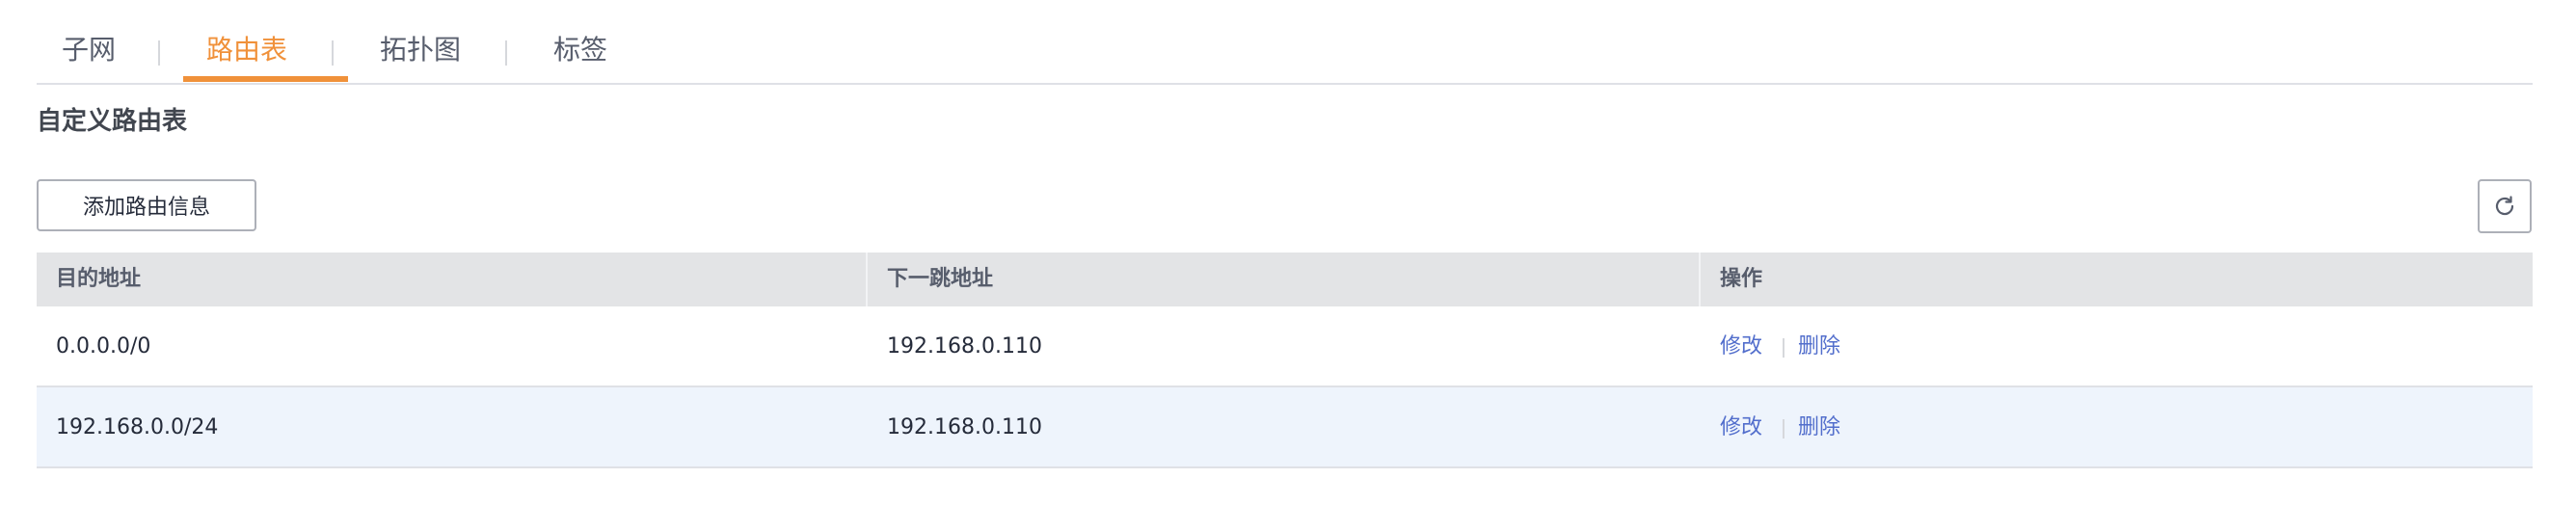  I want to click on column-header-destination: 目的地址, so click(99, 279).